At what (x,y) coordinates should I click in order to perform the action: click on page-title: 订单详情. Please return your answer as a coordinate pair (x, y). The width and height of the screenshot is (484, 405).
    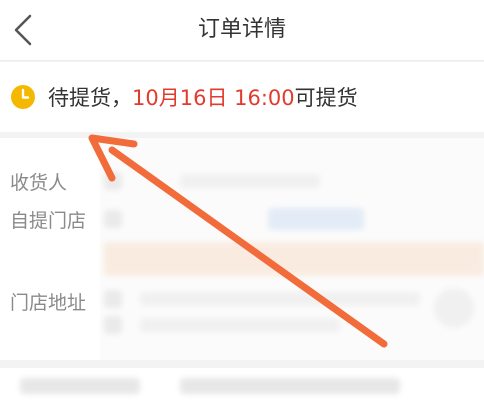
    Looking at the image, I should click on (241, 29).